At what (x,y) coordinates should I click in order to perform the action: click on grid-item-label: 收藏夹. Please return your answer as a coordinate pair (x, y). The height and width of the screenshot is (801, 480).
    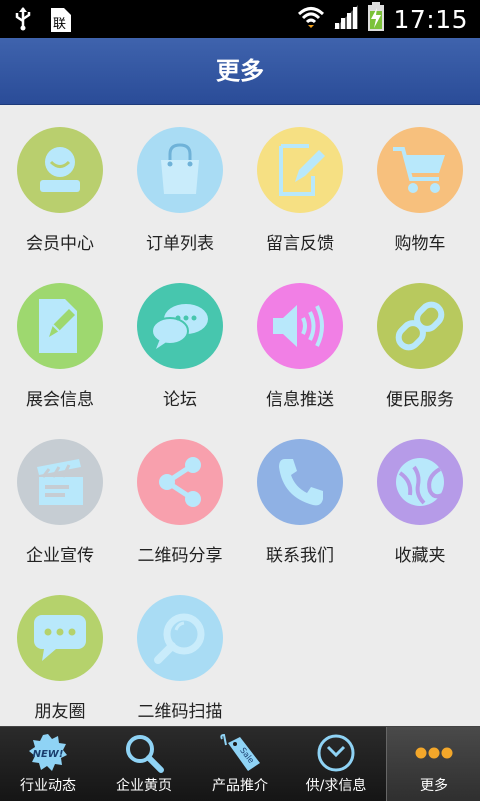
    Looking at the image, I should click on (420, 556).